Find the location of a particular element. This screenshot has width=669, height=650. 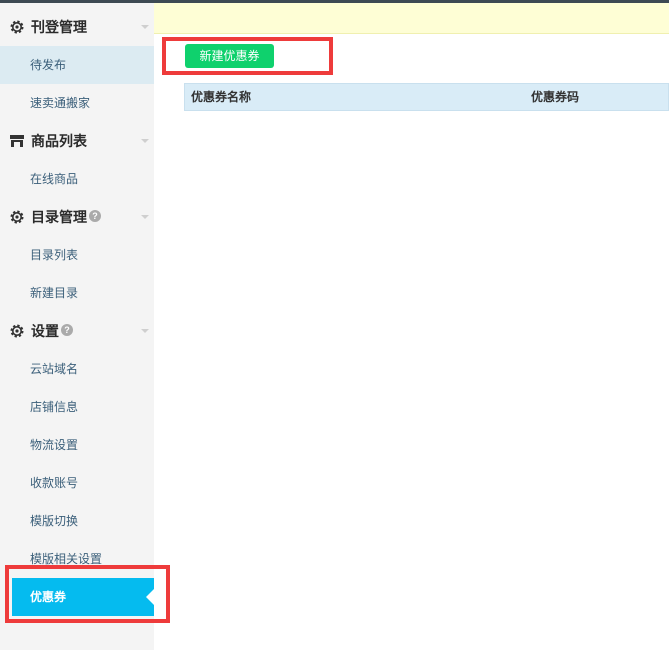

sidebar-item-template-switch: 模版切换 is located at coordinates (77, 521).